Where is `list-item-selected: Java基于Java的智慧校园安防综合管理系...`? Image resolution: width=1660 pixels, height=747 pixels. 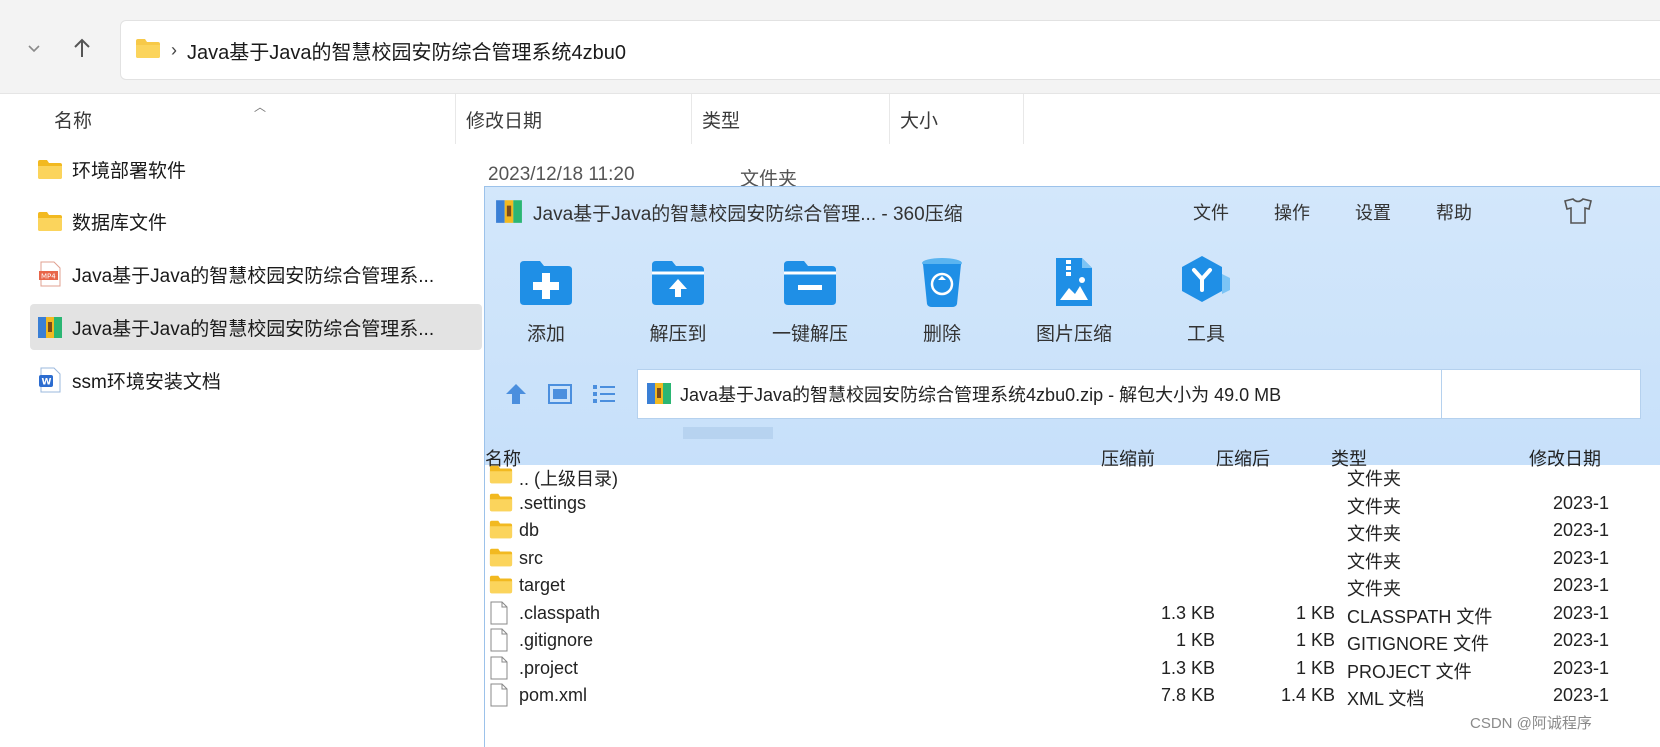
list-item-selected: Java基于Java的智慧校园安防综合管理系... is located at coordinates (256, 327).